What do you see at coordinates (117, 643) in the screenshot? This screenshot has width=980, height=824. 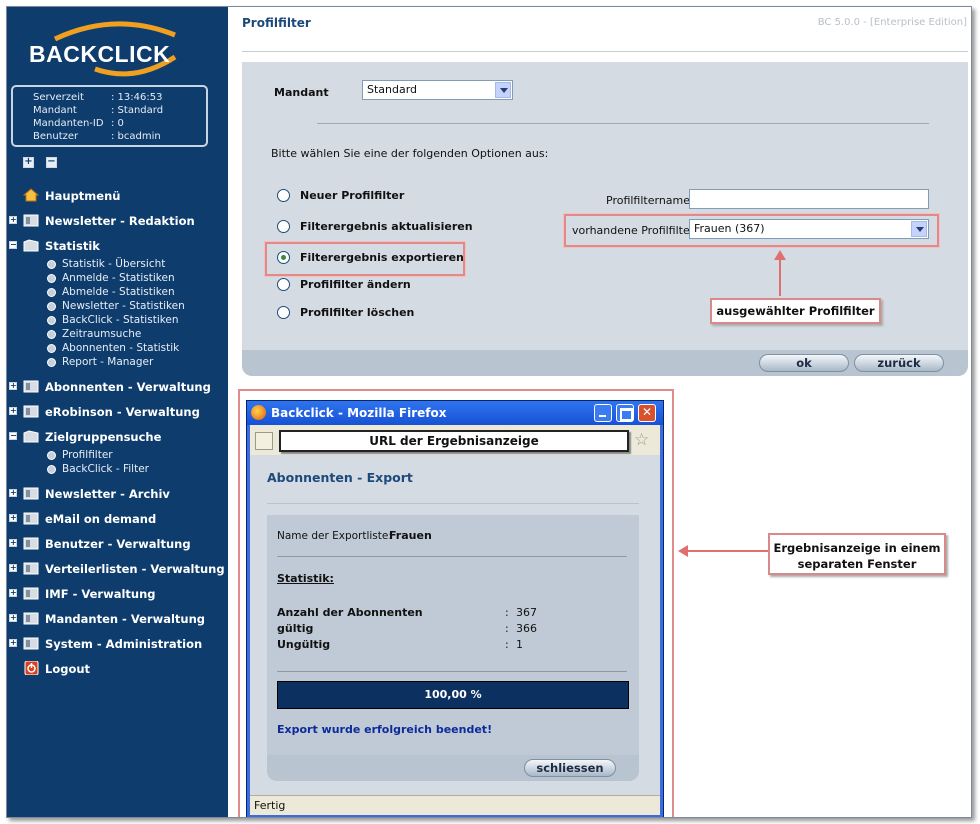 I see `menu-item-system: + System - Administration` at bounding box center [117, 643].